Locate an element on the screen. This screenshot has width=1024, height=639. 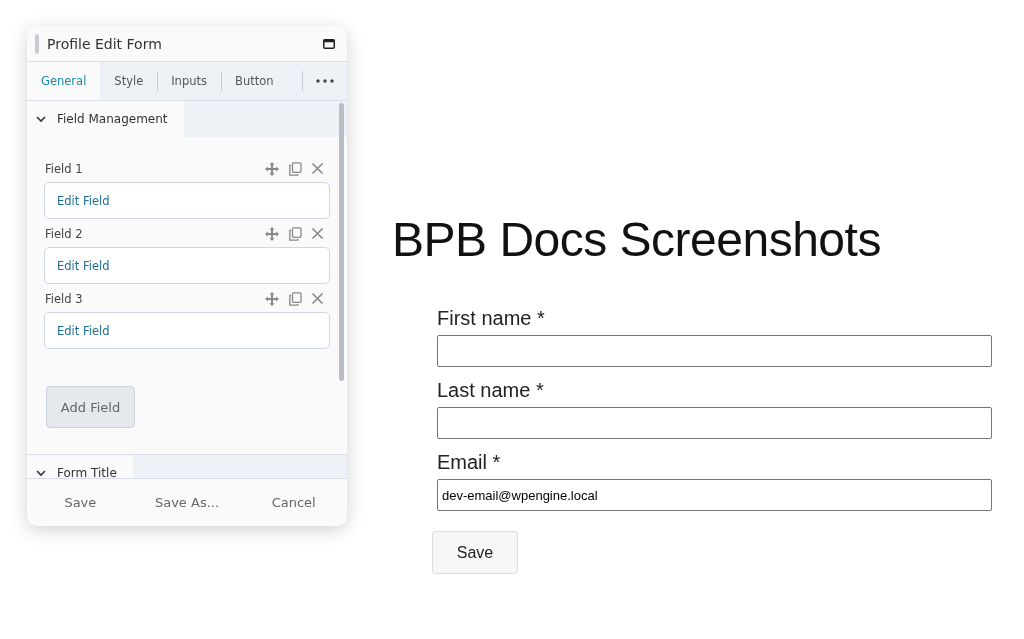
save-button: Save is located at coordinates (475, 552).